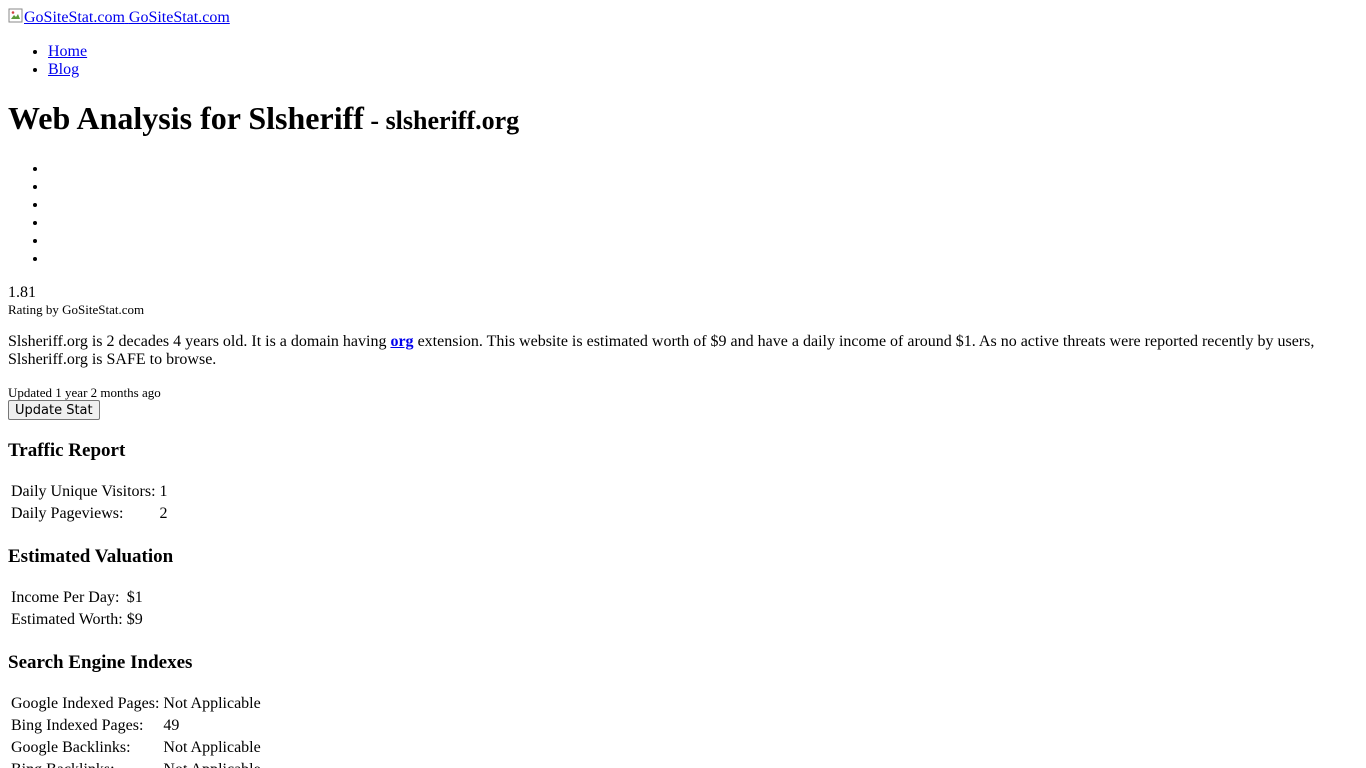  I want to click on extension-link: org, so click(401, 341).